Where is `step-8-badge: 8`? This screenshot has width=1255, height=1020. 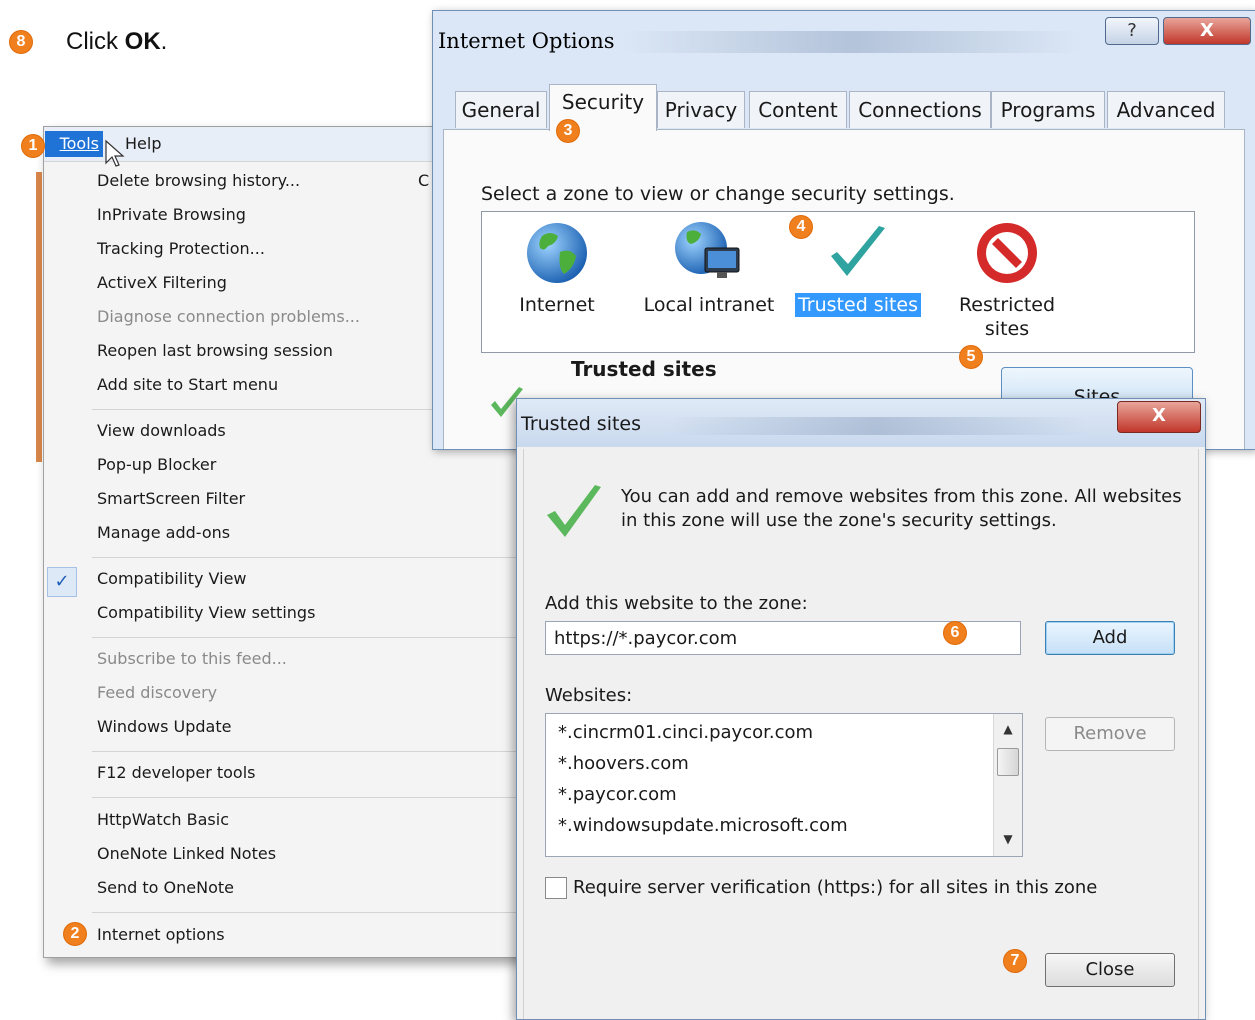
step-8-badge: 8 is located at coordinates (21, 42).